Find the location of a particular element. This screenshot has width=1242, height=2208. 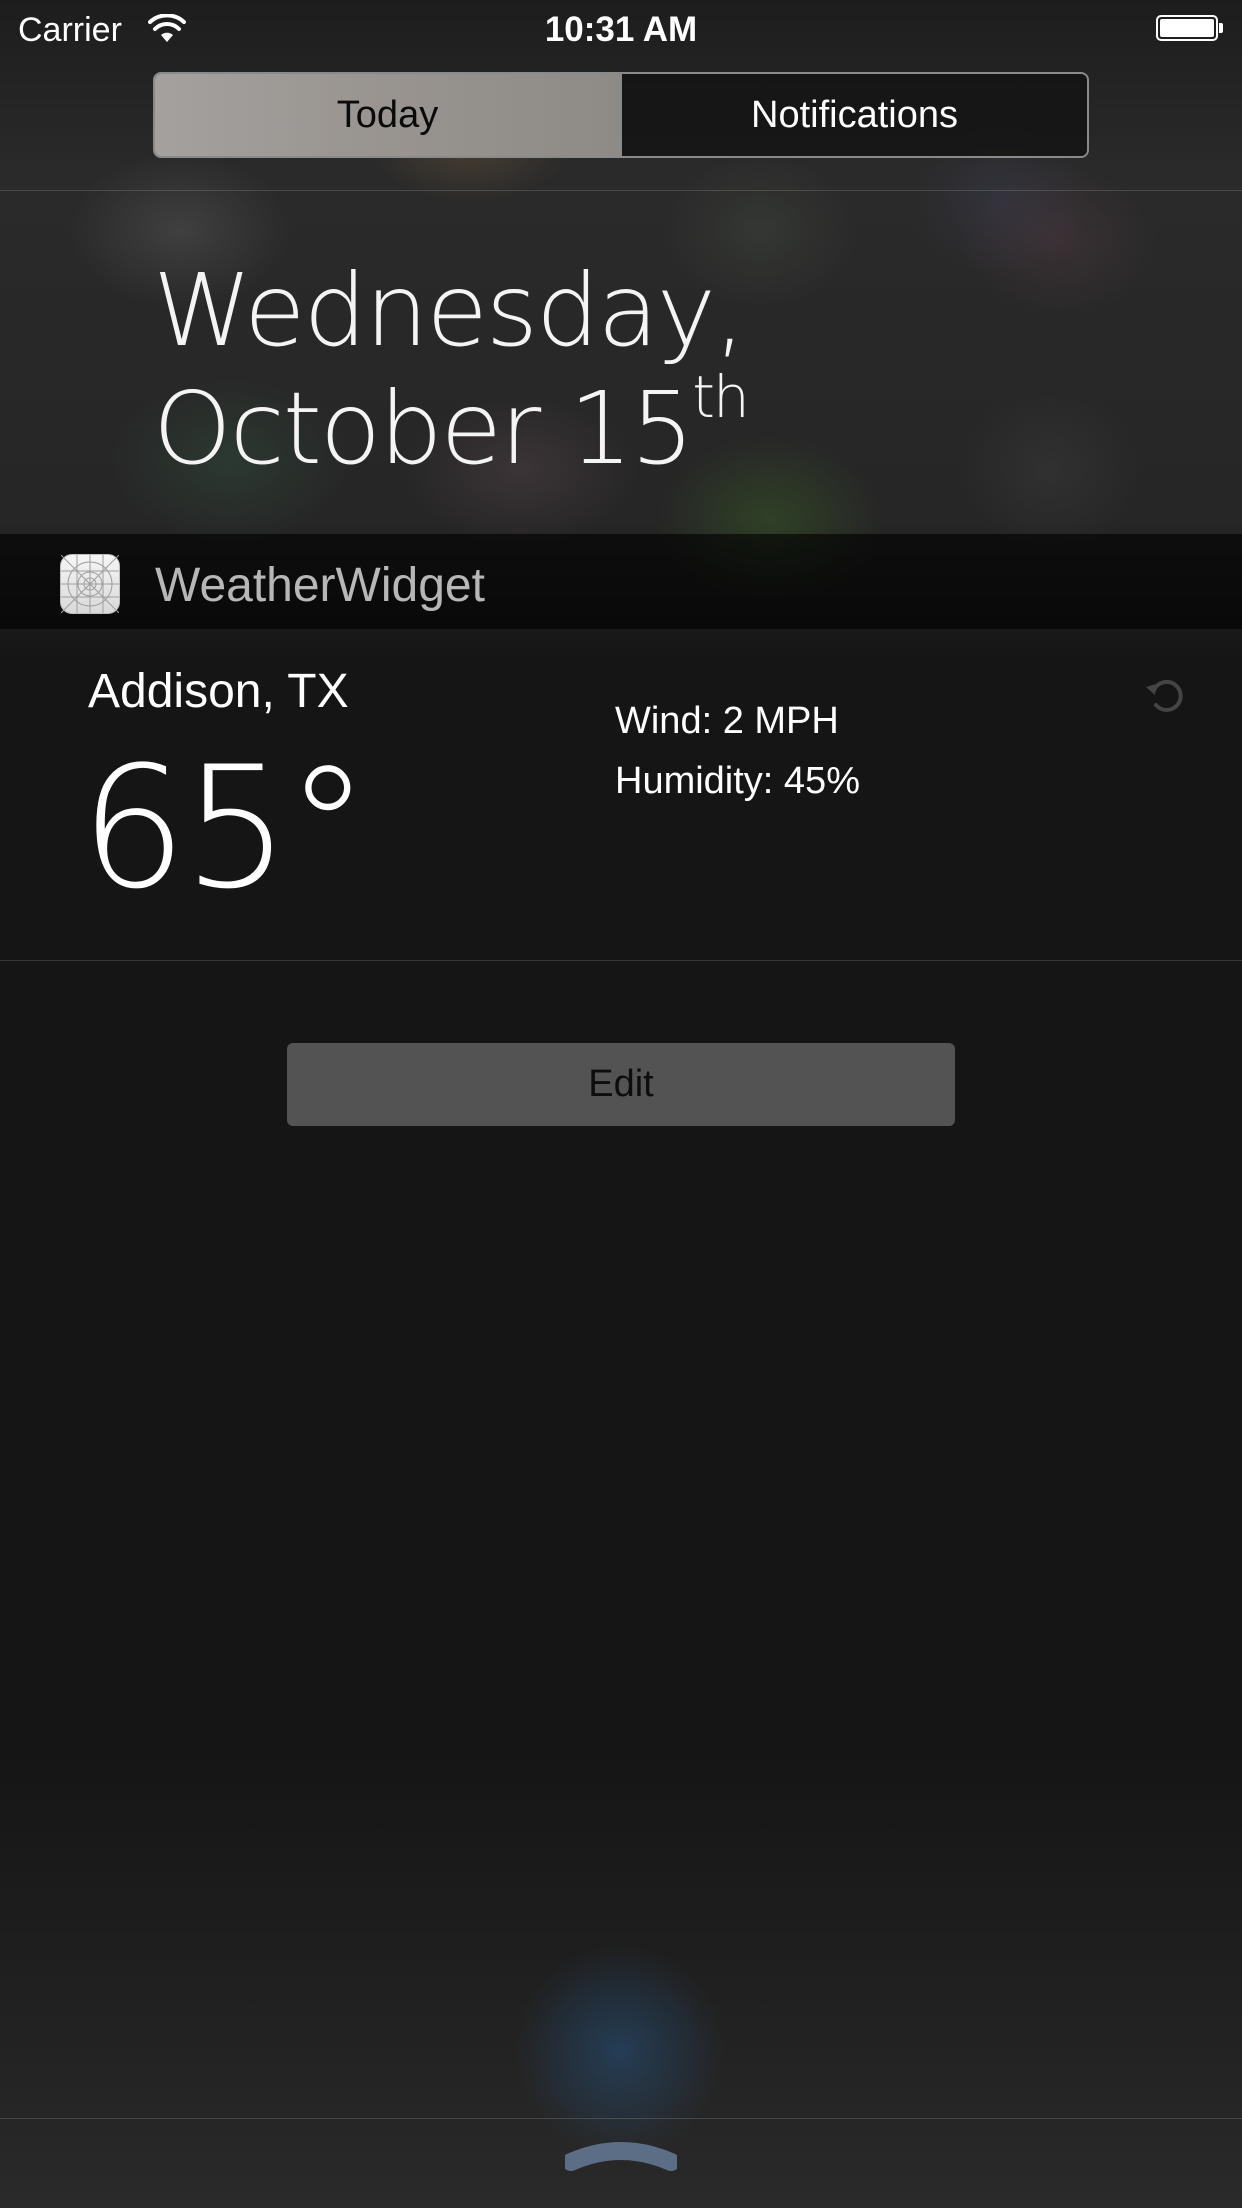

status-bar: Carrier 10:31 AM is located at coordinates (621, 31).